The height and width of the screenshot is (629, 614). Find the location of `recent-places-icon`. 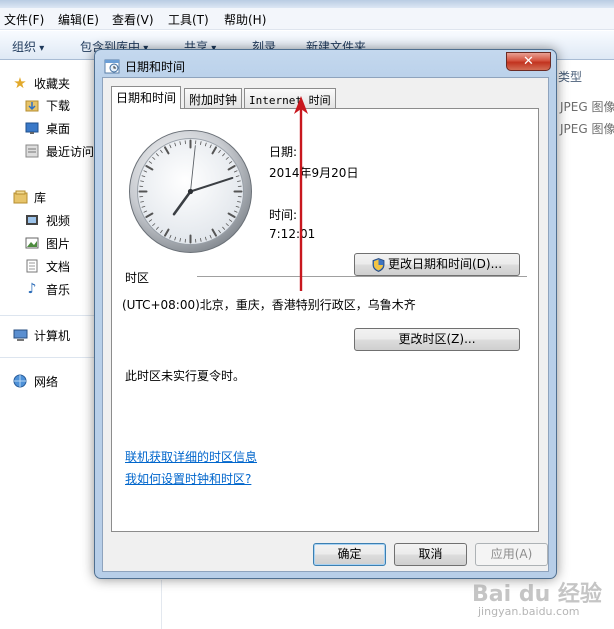

recent-places-icon is located at coordinates (32, 151).